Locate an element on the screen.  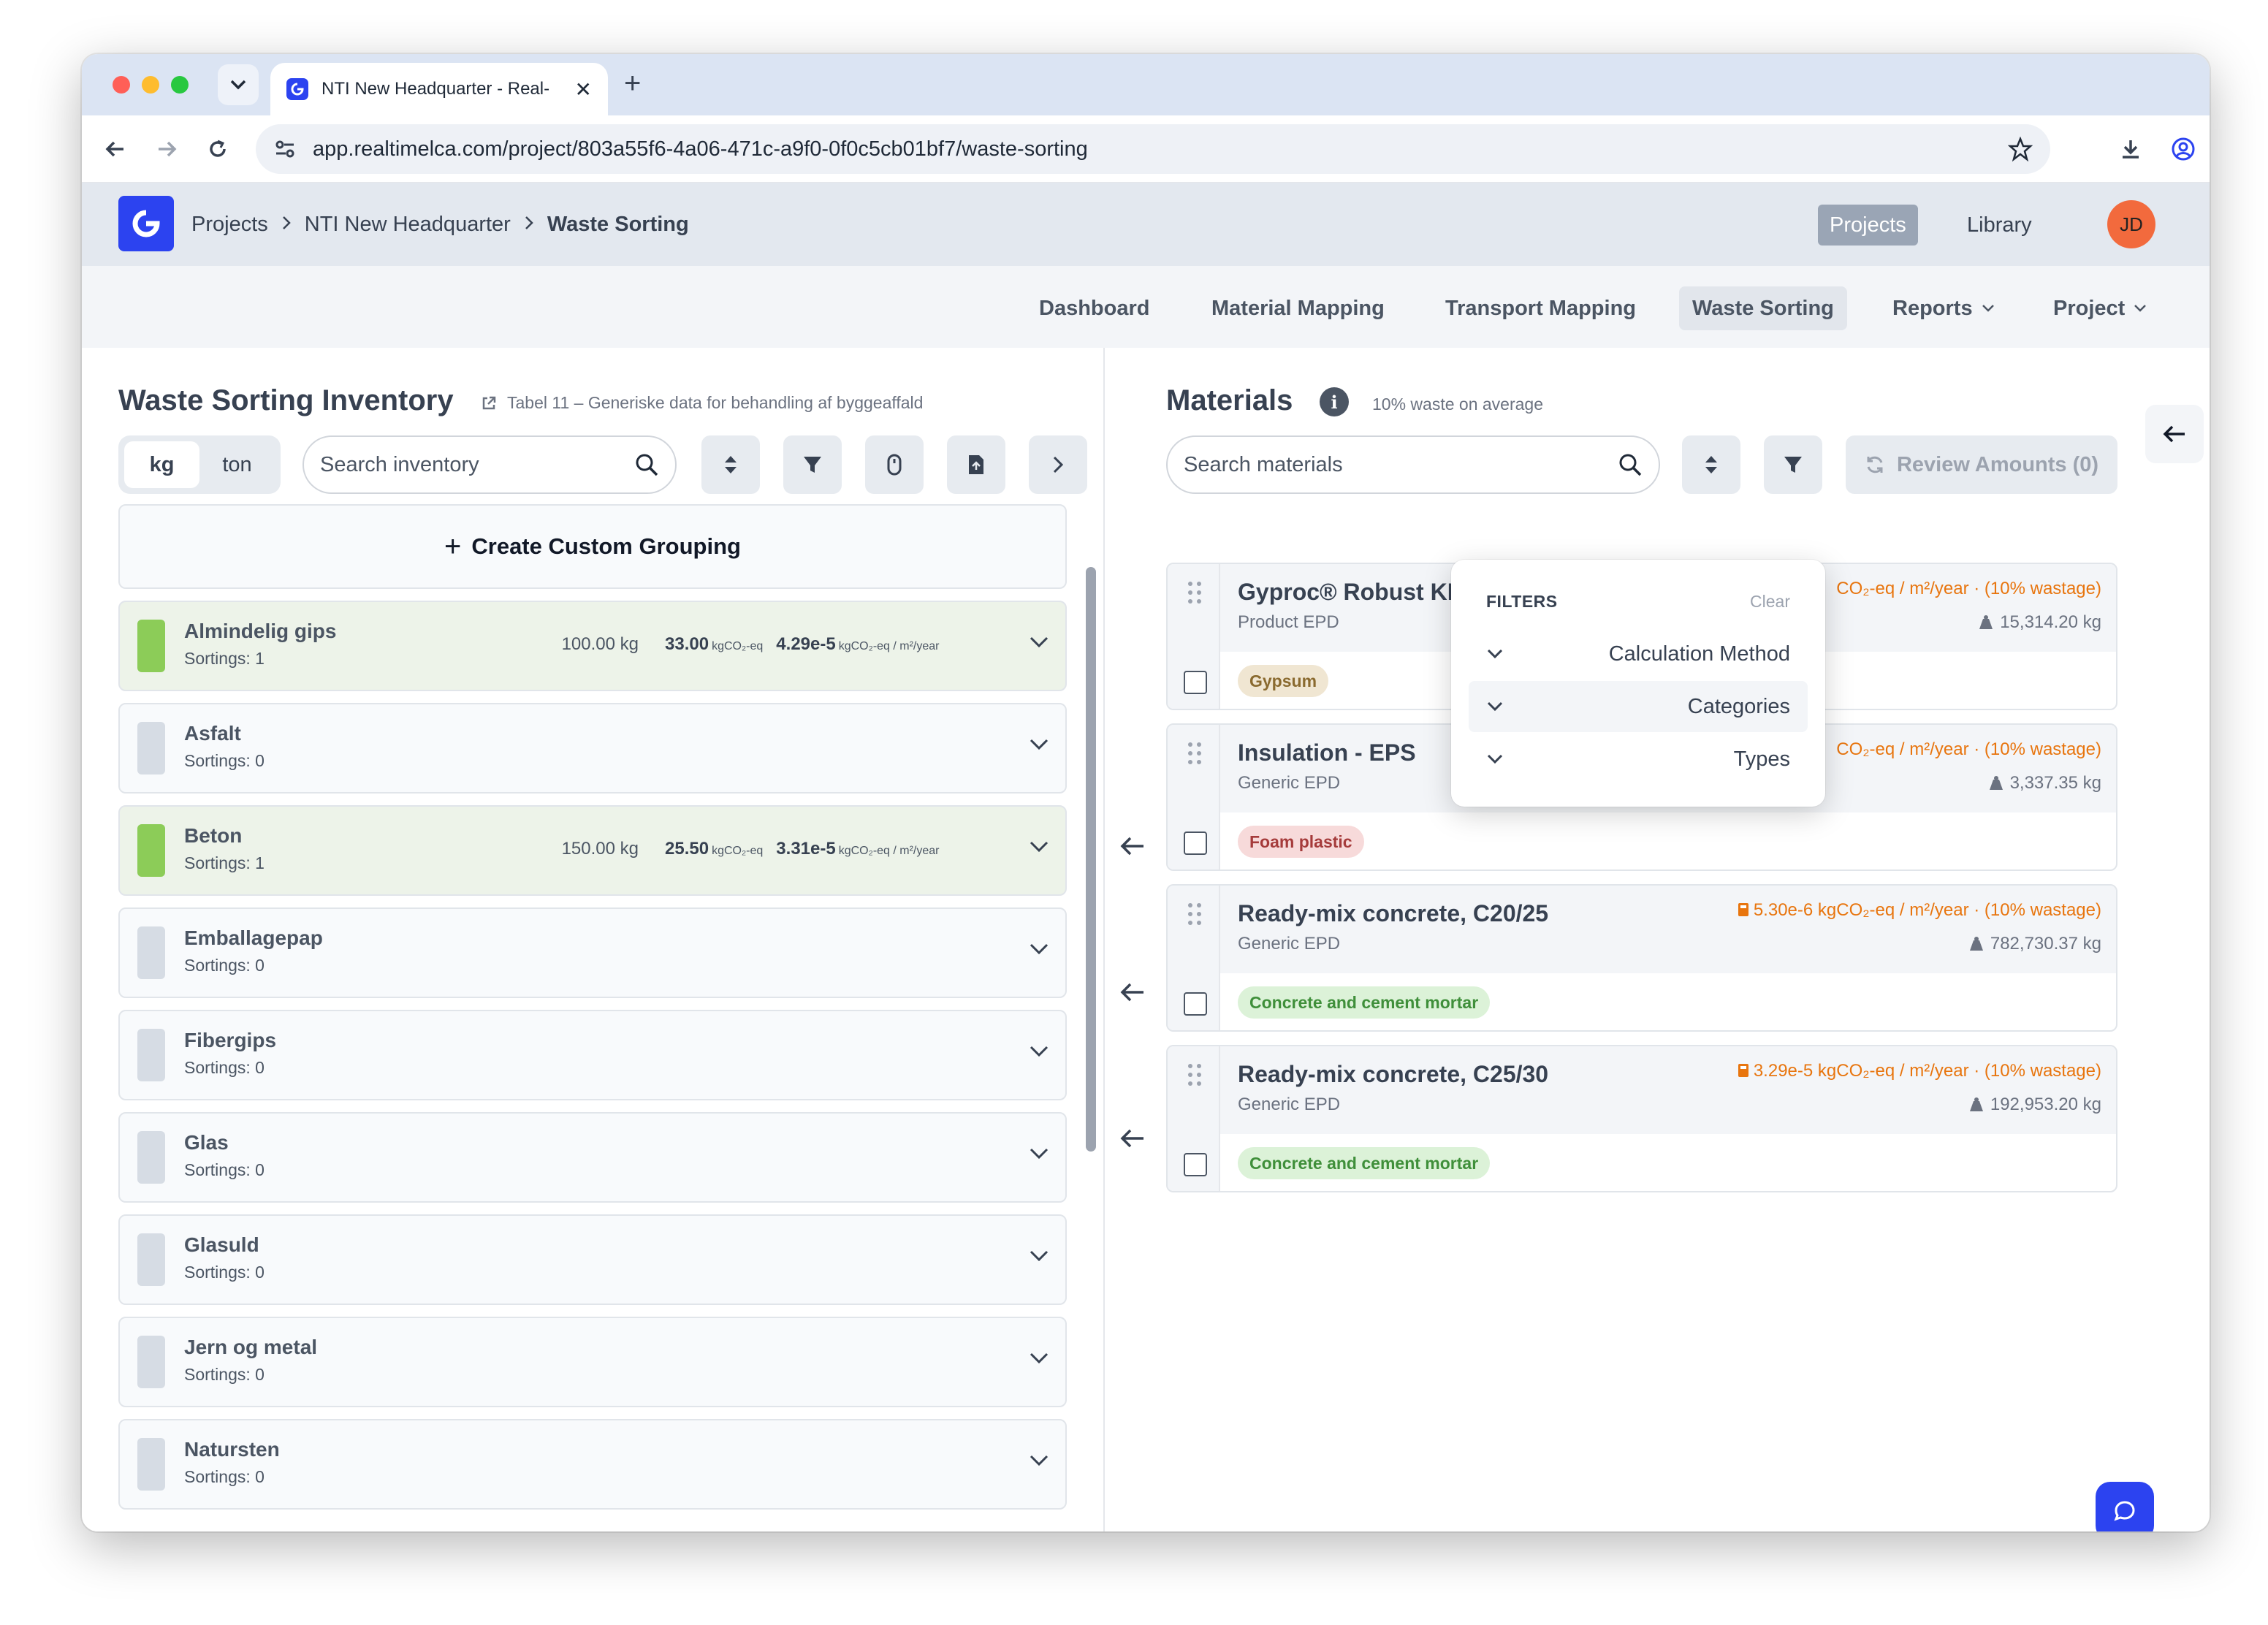
create-custom-grouping-button: + Create Custom Grouping is located at coordinates (592, 546).